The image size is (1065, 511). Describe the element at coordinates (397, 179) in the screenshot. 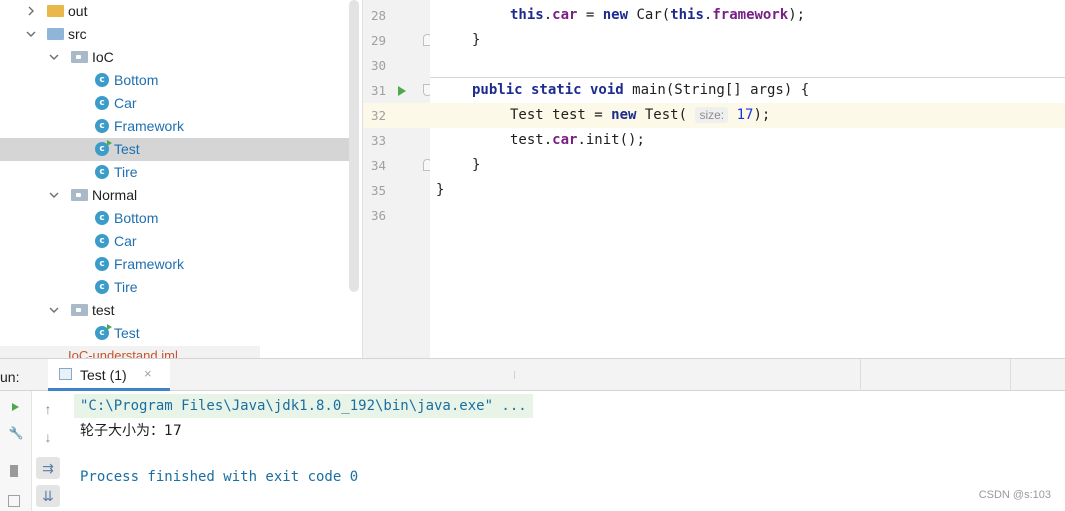

I see `editor-gutter: 28 29 30 31 32 33 34 35 36` at that location.